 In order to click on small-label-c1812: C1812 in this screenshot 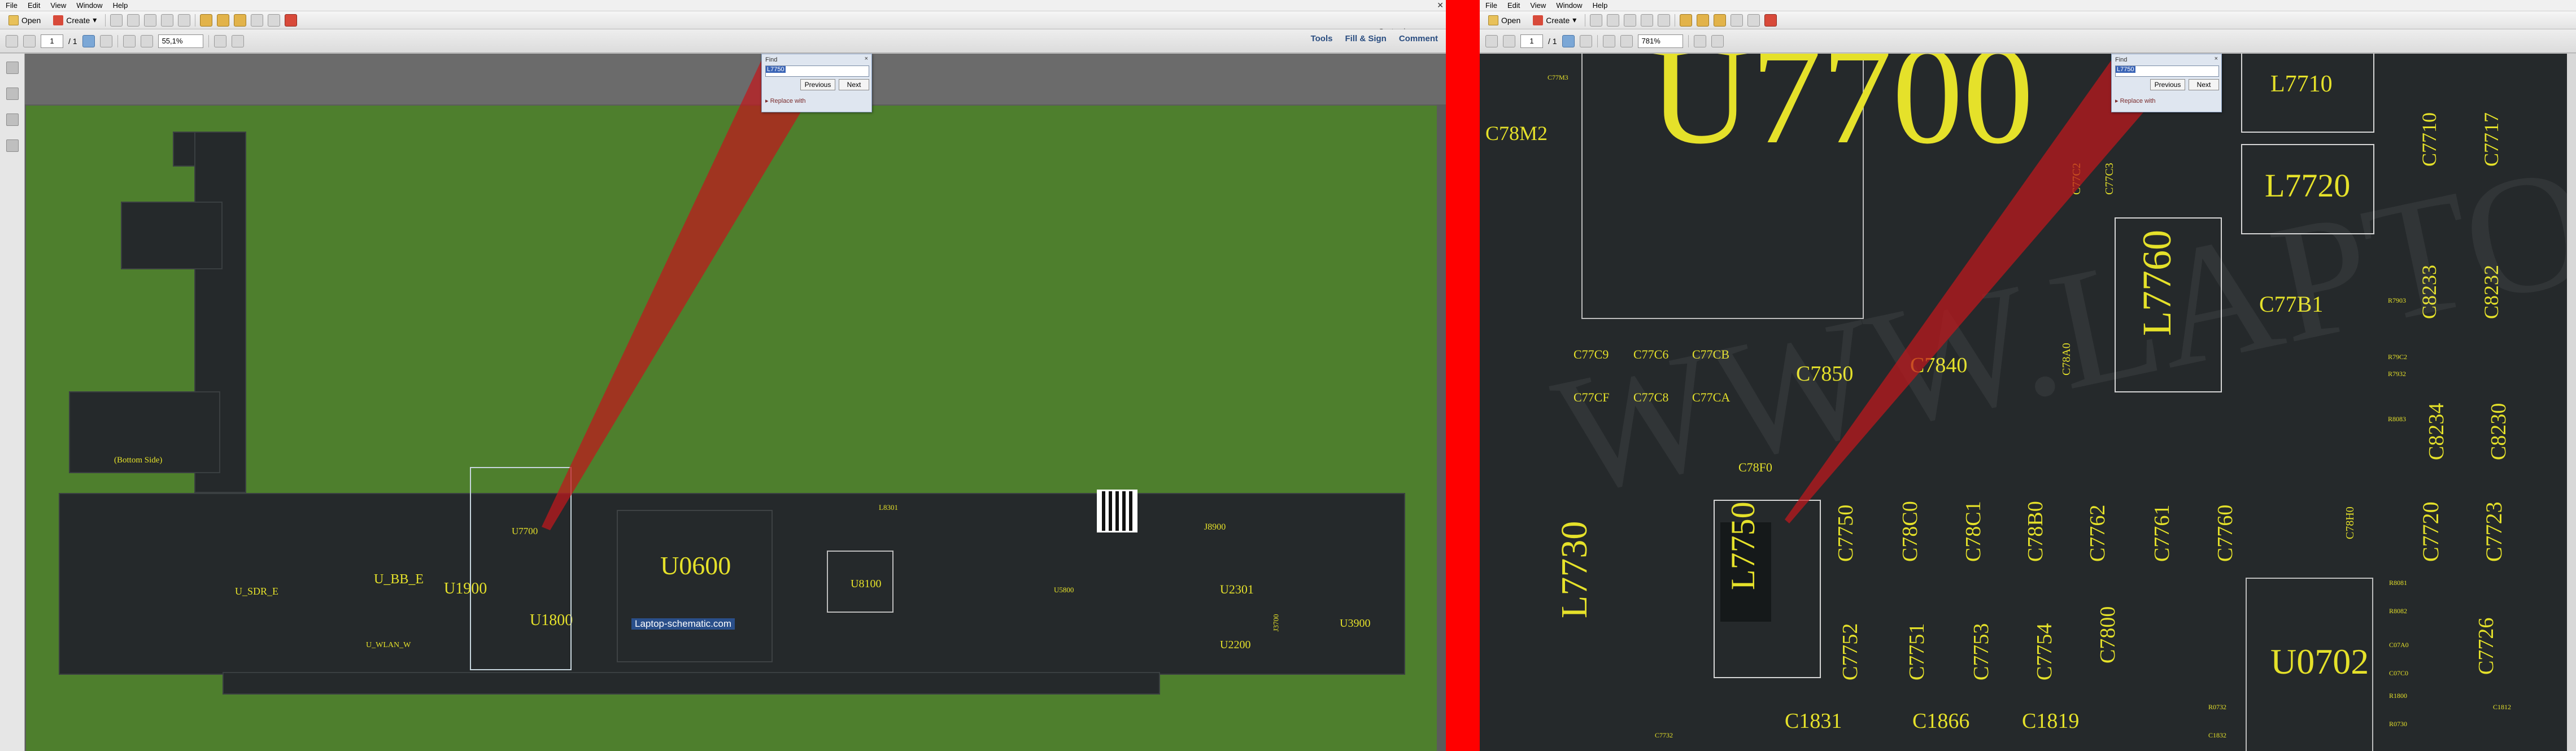, I will do `click(2502, 707)`.